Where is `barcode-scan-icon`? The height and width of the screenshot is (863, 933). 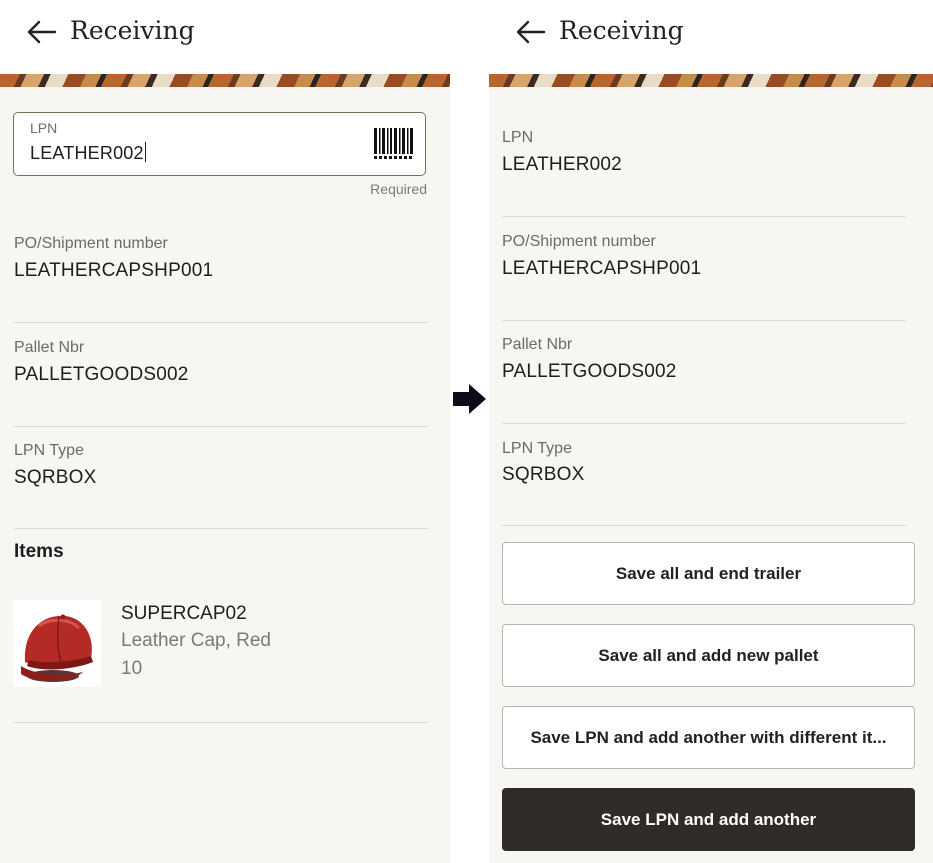 barcode-scan-icon is located at coordinates (395, 144).